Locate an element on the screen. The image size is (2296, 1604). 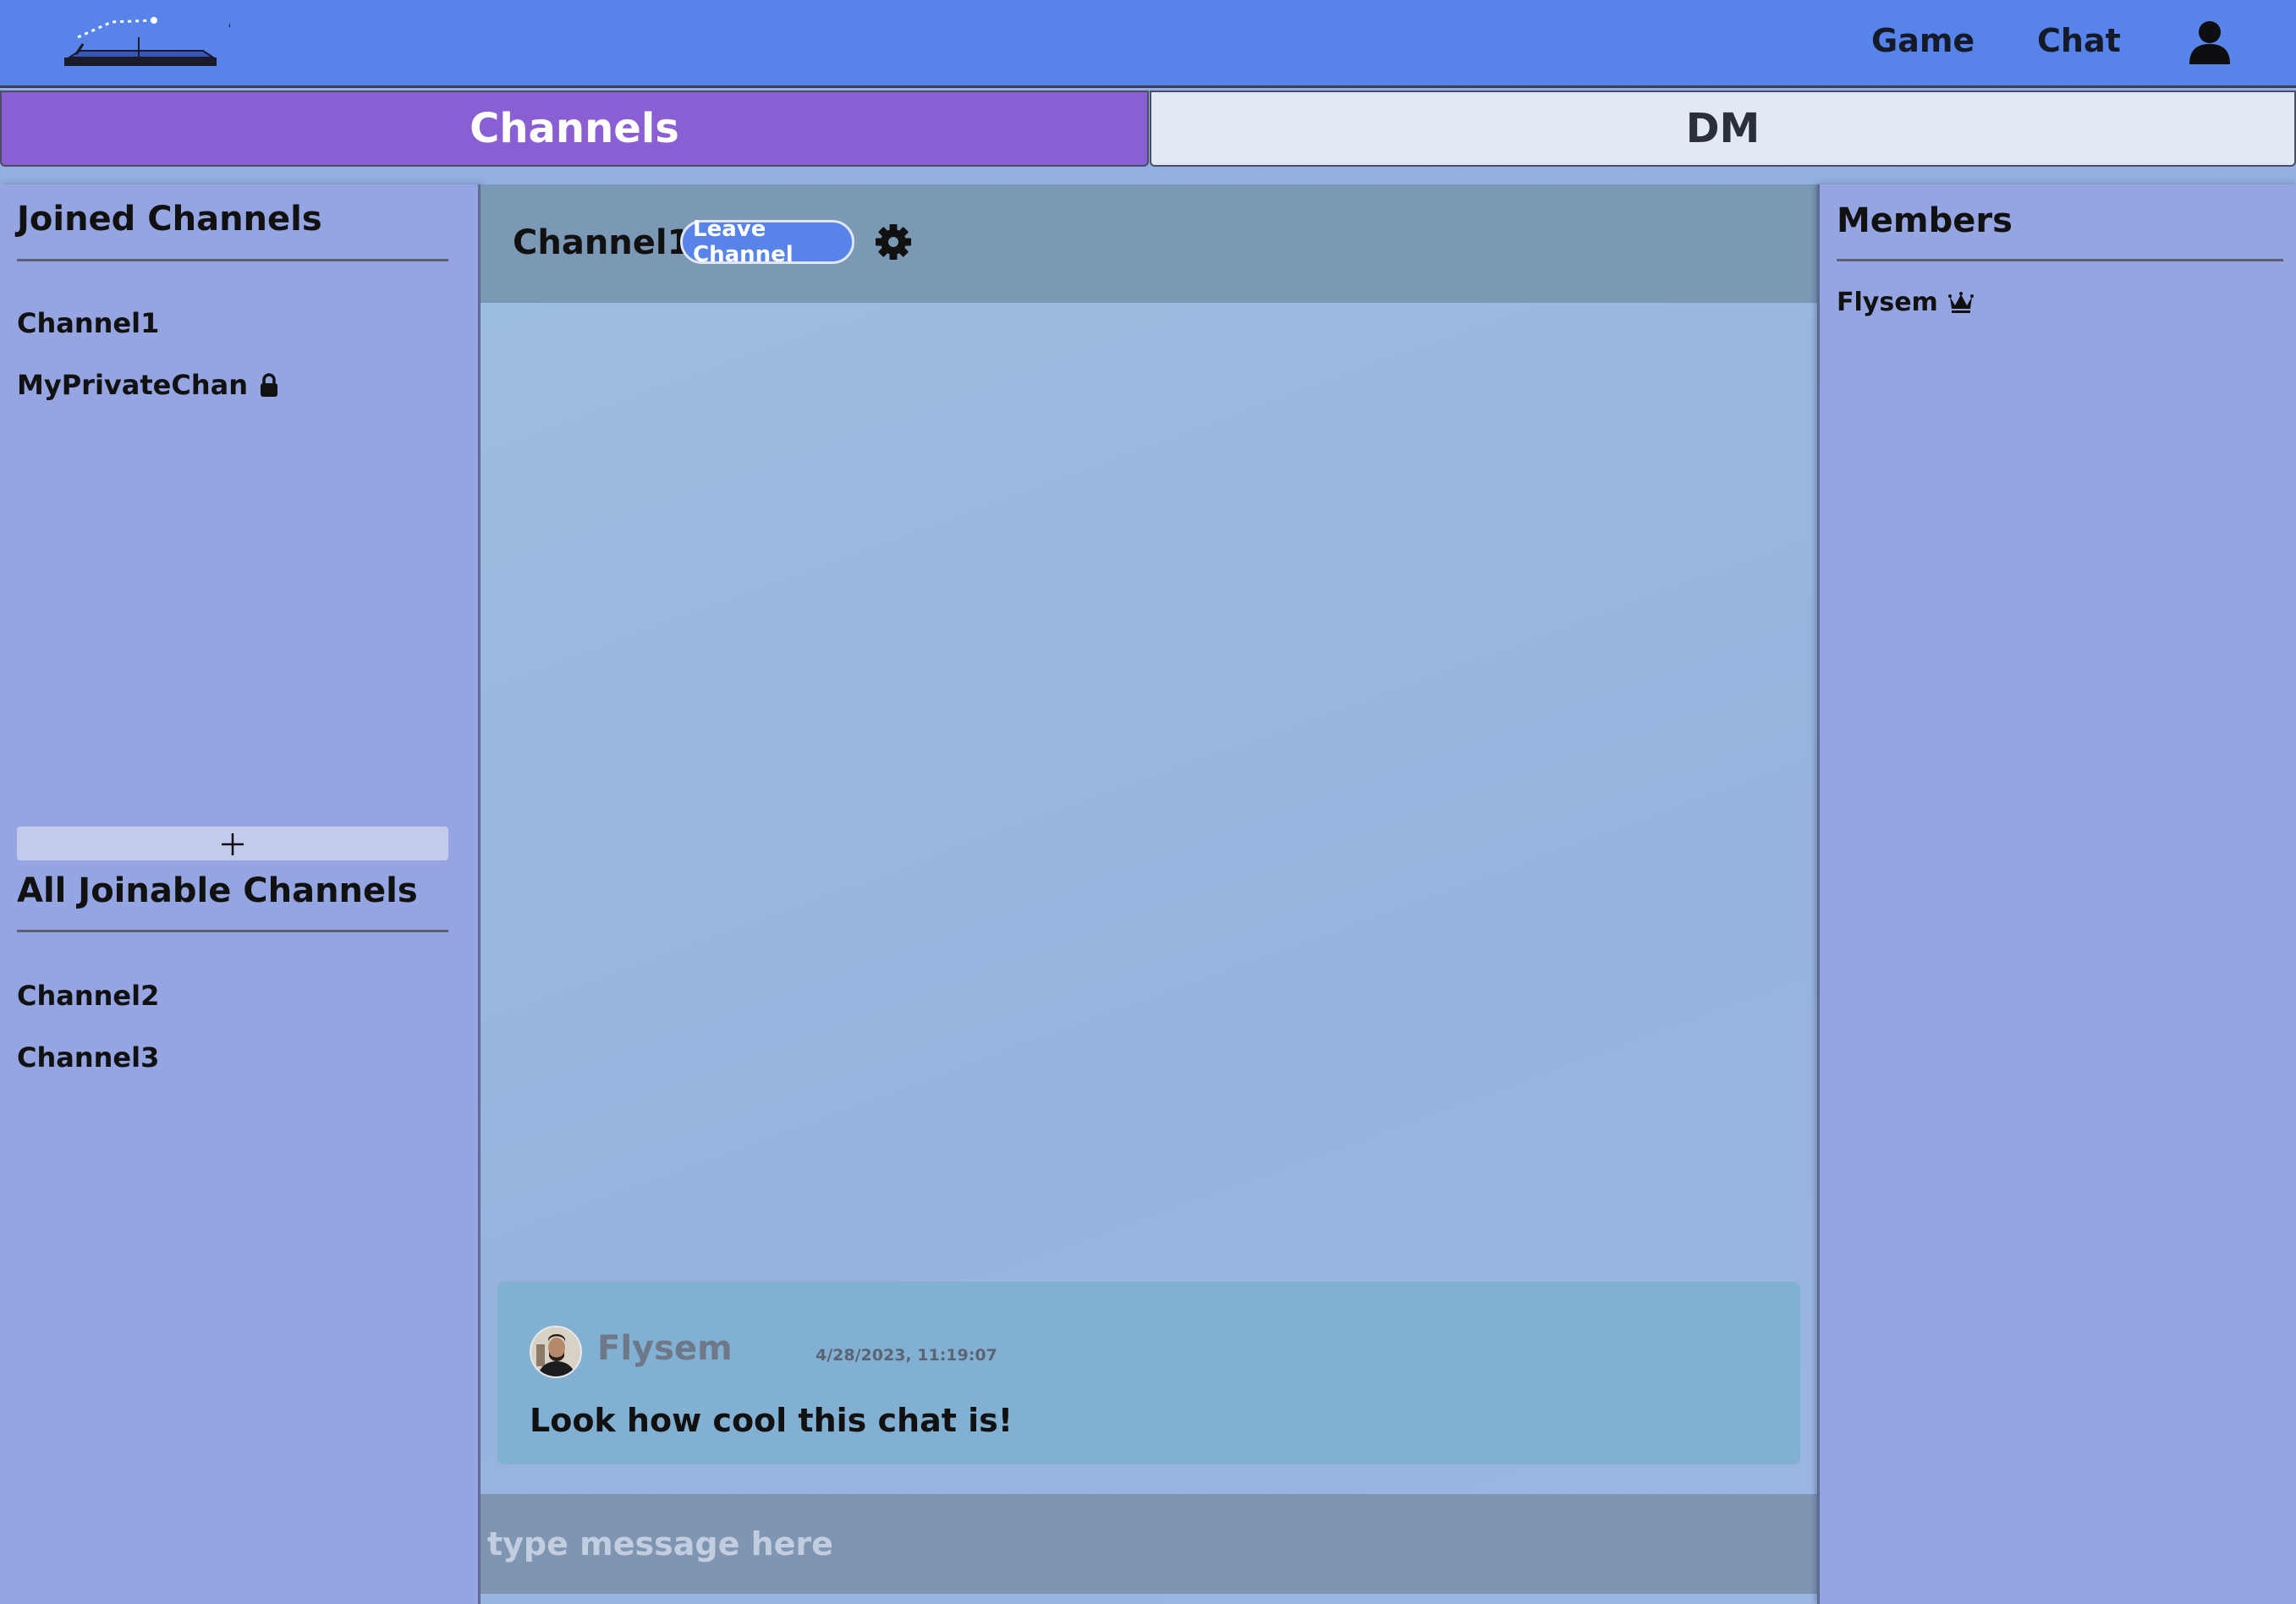
joined-channel-item: MyPrivateChan is located at coordinates (147, 385).